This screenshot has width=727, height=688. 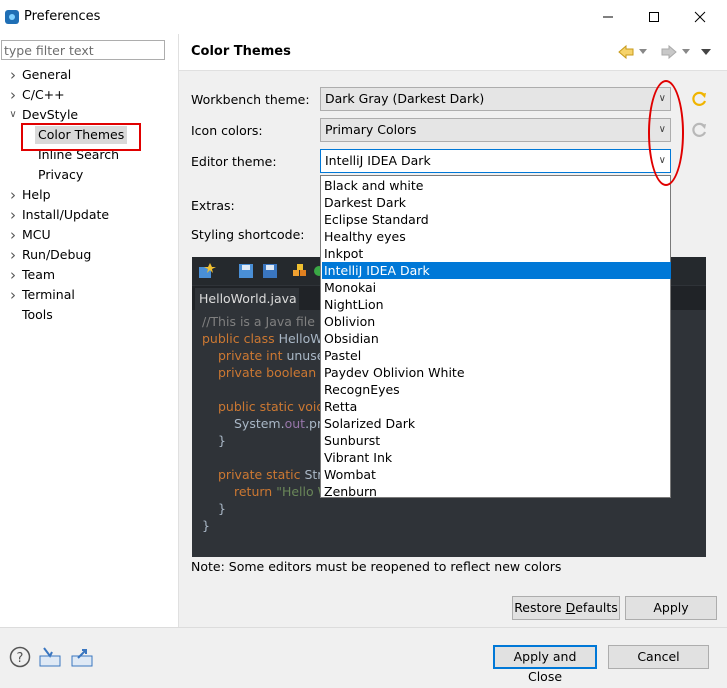 I want to click on code-line: private boolean u, so click(x=270, y=372).